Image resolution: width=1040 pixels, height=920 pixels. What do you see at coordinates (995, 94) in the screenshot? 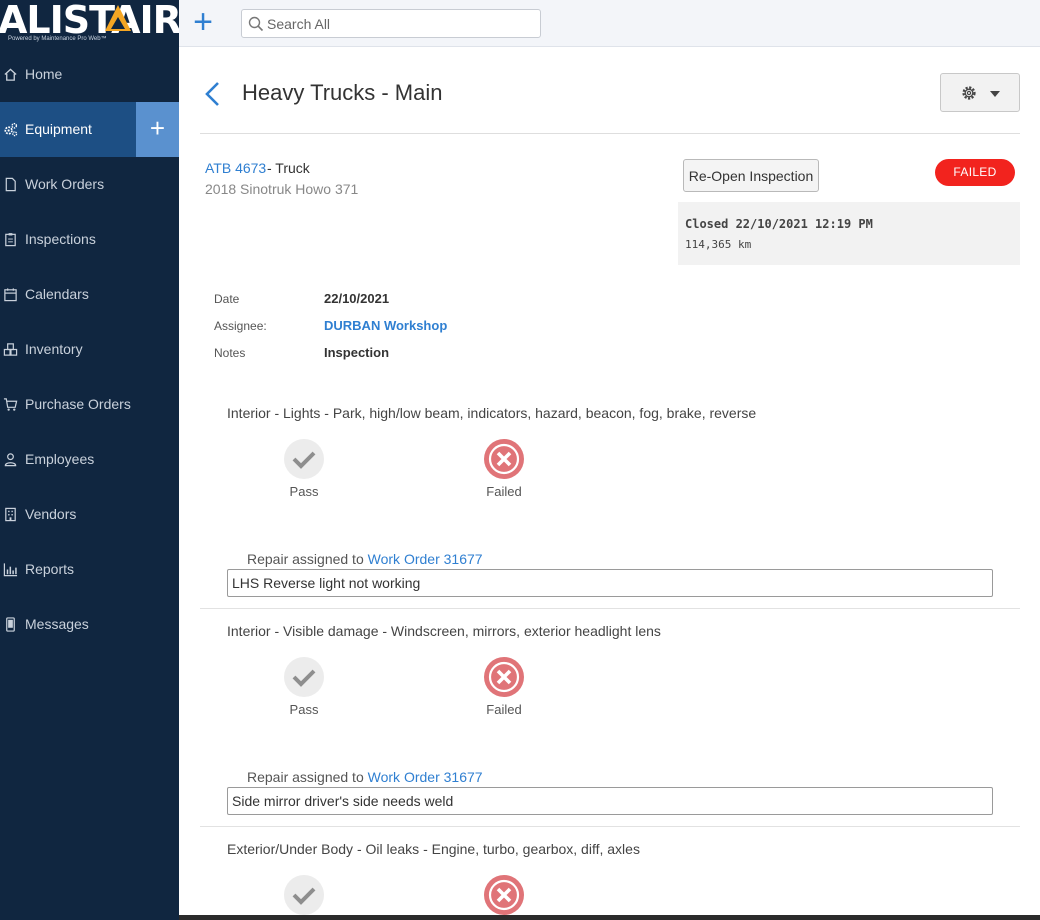
I see `chevron-down-icon` at bounding box center [995, 94].